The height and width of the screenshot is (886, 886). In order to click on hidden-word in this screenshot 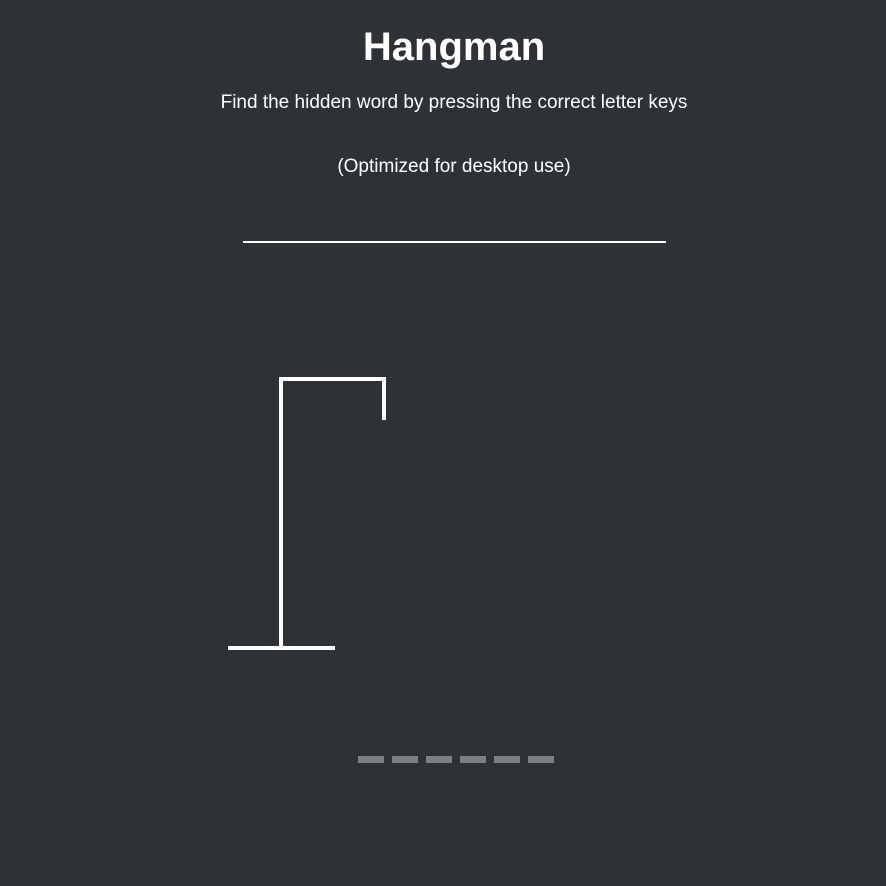, I will do `click(456, 759)`.